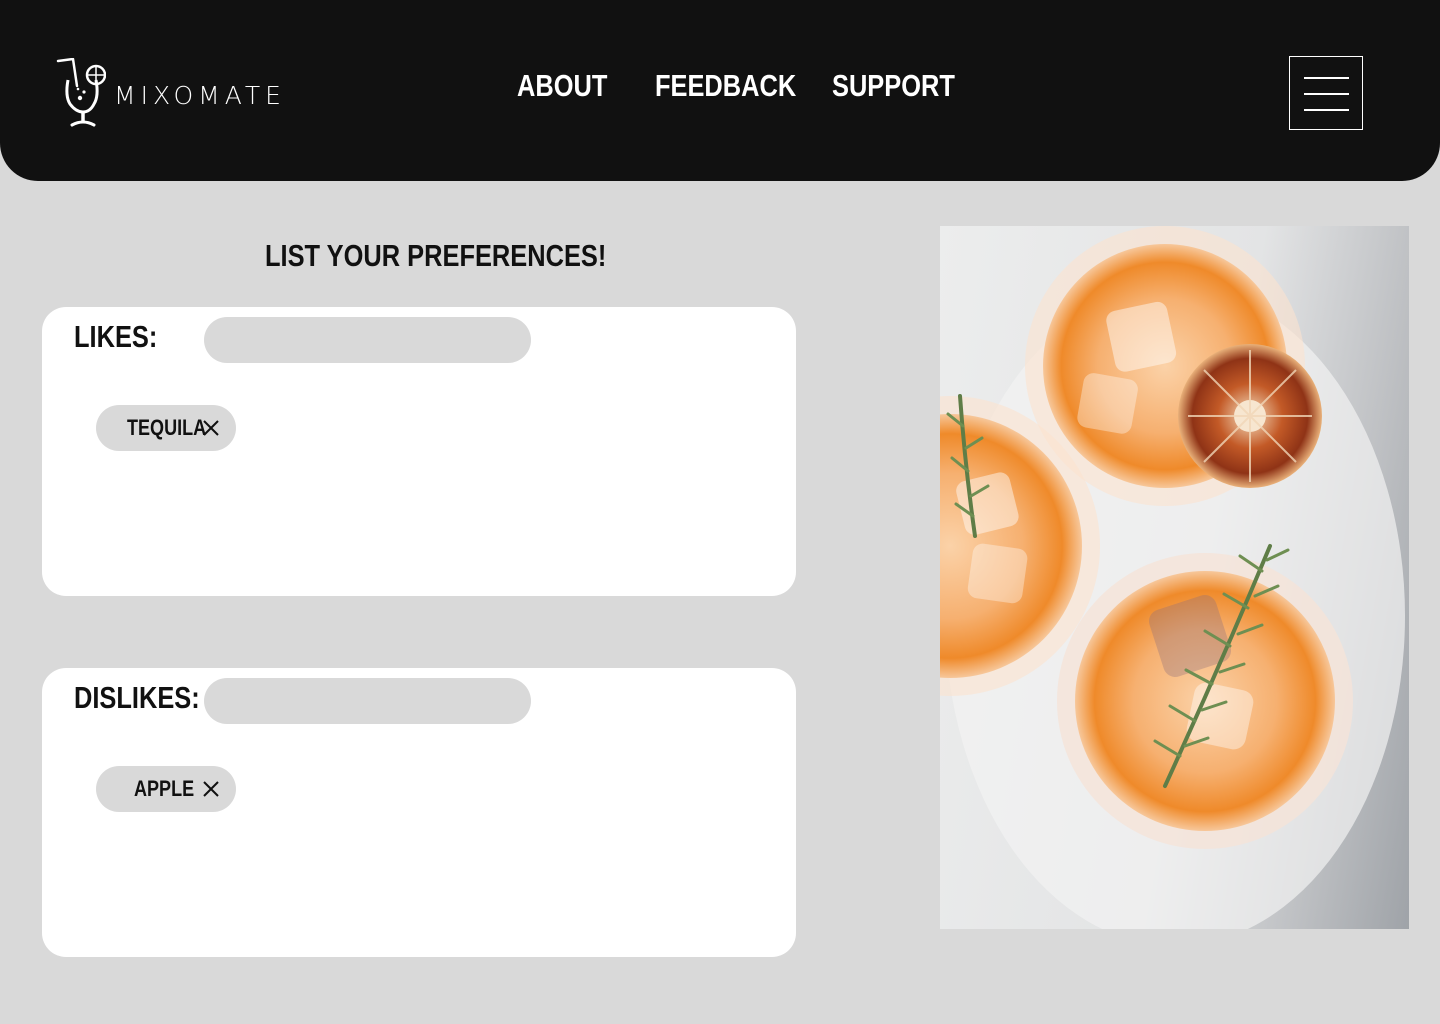 This screenshot has height=1024, width=1440. Describe the element at coordinates (367, 340) in the screenshot. I see `likes-input` at that location.